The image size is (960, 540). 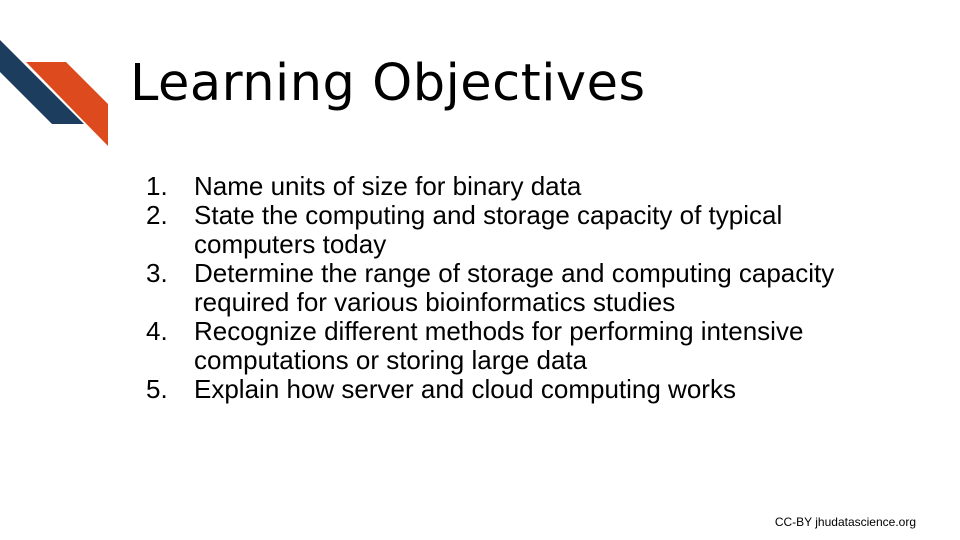 I want to click on license-footer: CC-BY jhudatascience.org, so click(x=845, y=522).